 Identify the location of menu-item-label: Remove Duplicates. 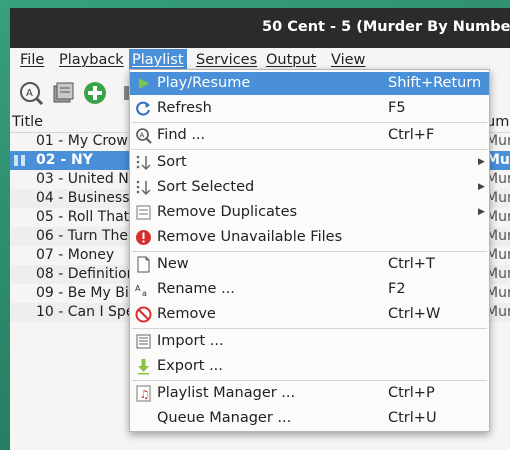
(227, 212).